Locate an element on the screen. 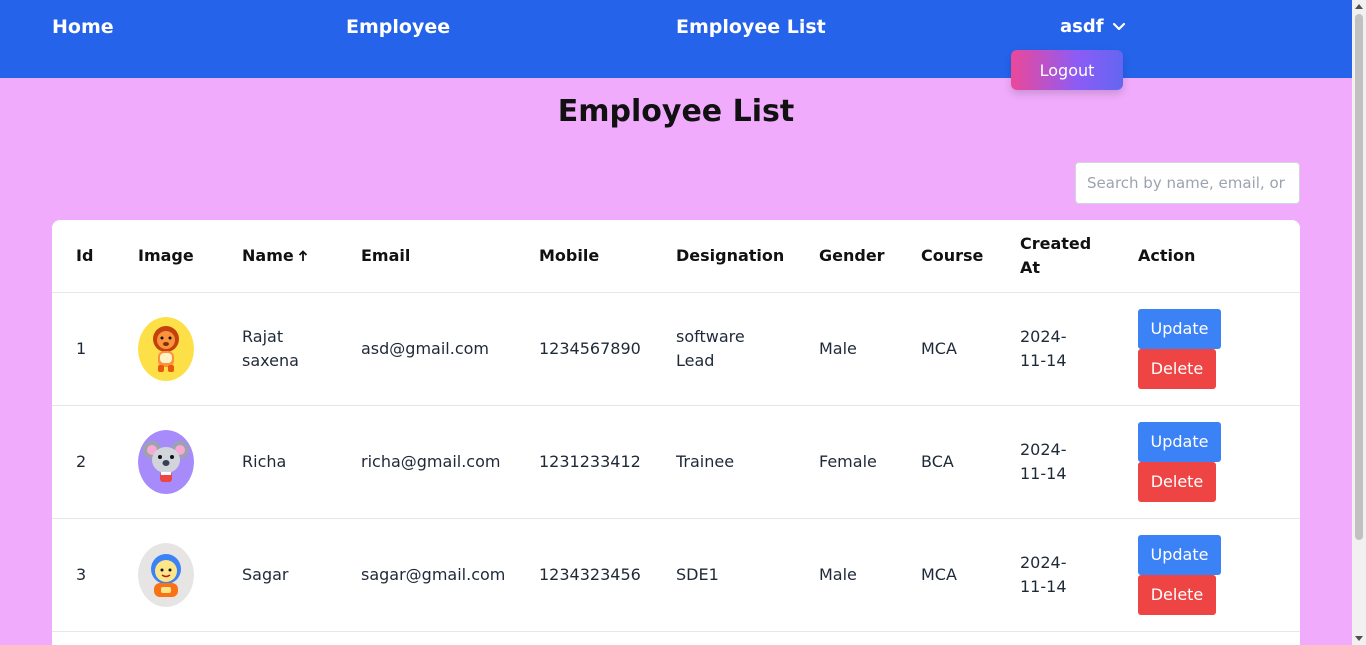 This screenshot has width=1366, height=645. header-image: Image is located at coordinates (166, 256).